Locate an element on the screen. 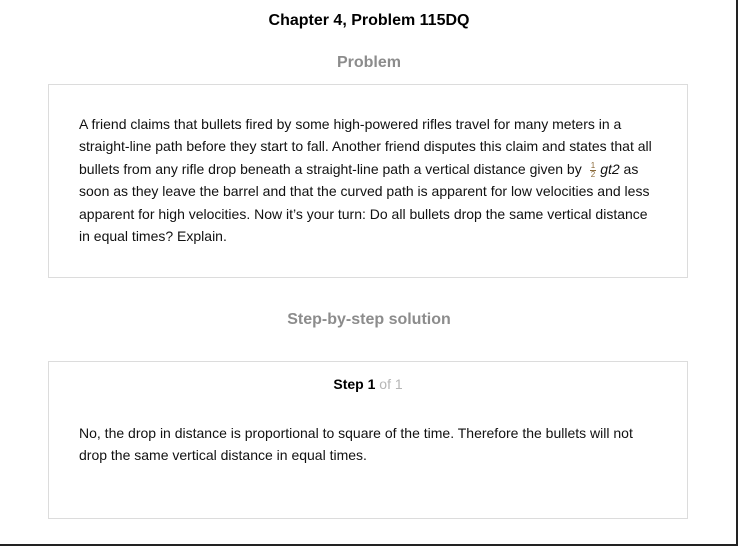  page-title: Chapter 4, Problem 115DQ is located at coordinates (369, 20).